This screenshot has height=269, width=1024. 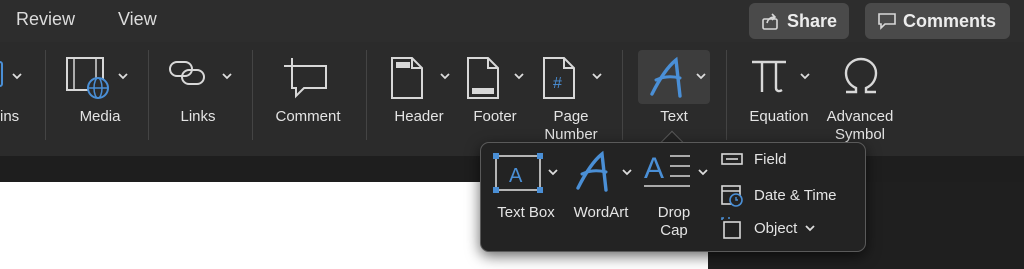 I want to click on advanced-symbol-label: Advanced Symbol, so click(x=860, y=126).